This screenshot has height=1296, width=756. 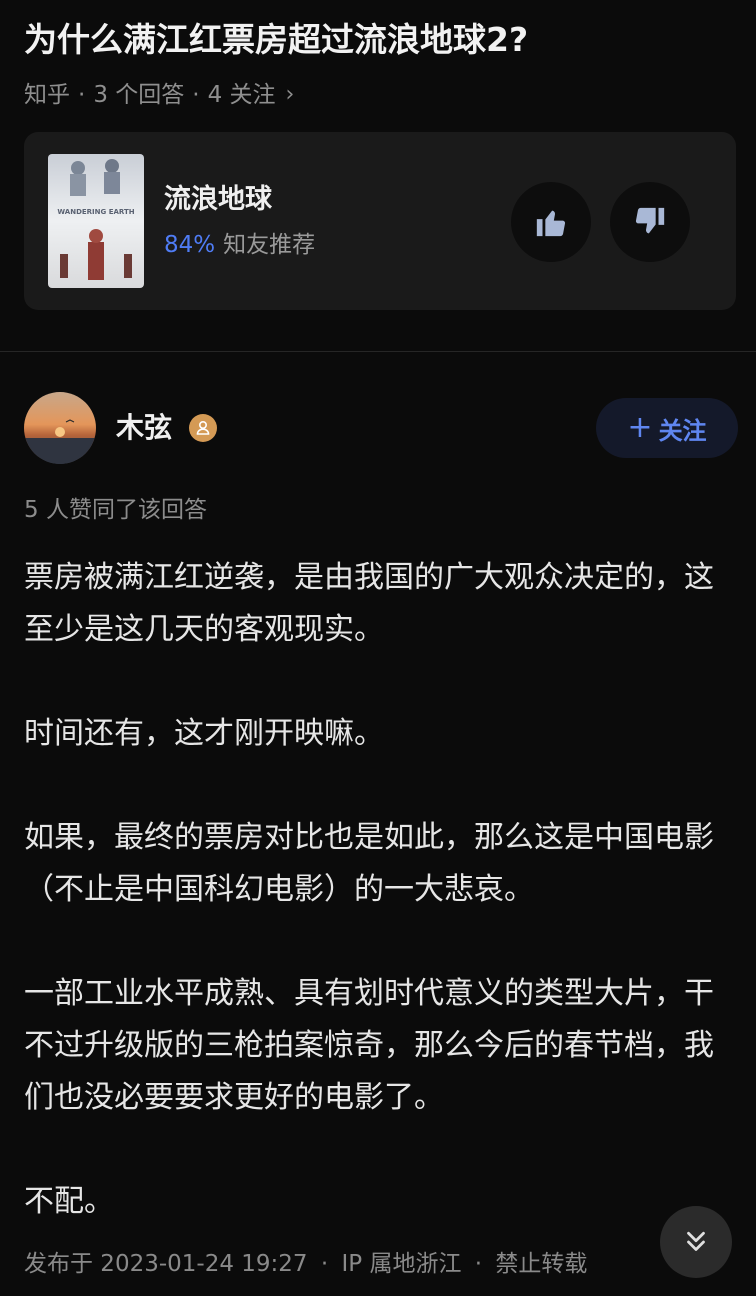 I want to click on thumbs-up-icon, so click(x=551, y=223).